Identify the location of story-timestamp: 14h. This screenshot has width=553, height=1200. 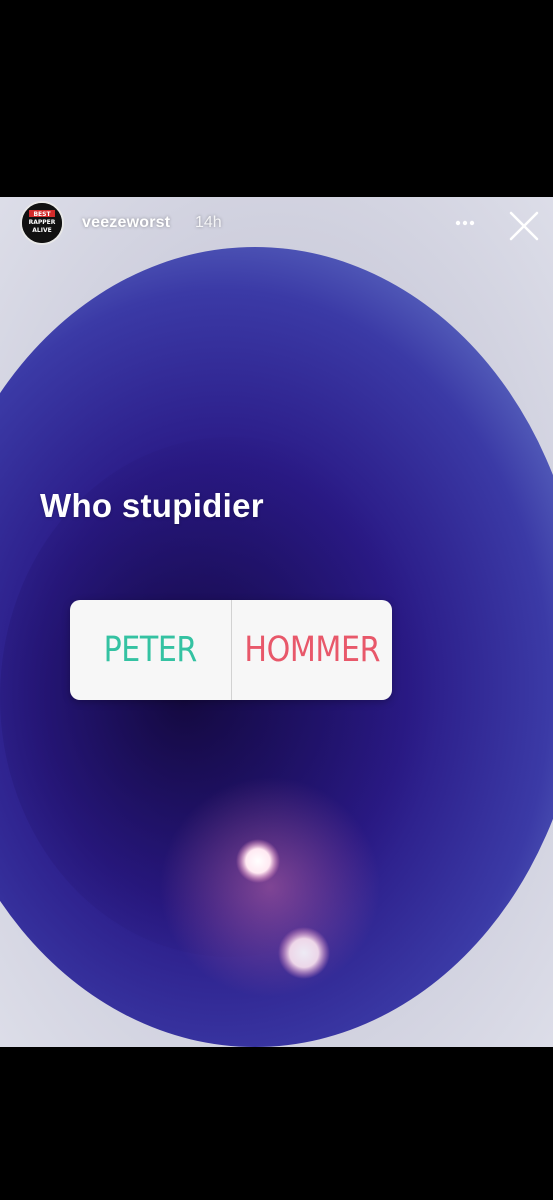
(208, 222).